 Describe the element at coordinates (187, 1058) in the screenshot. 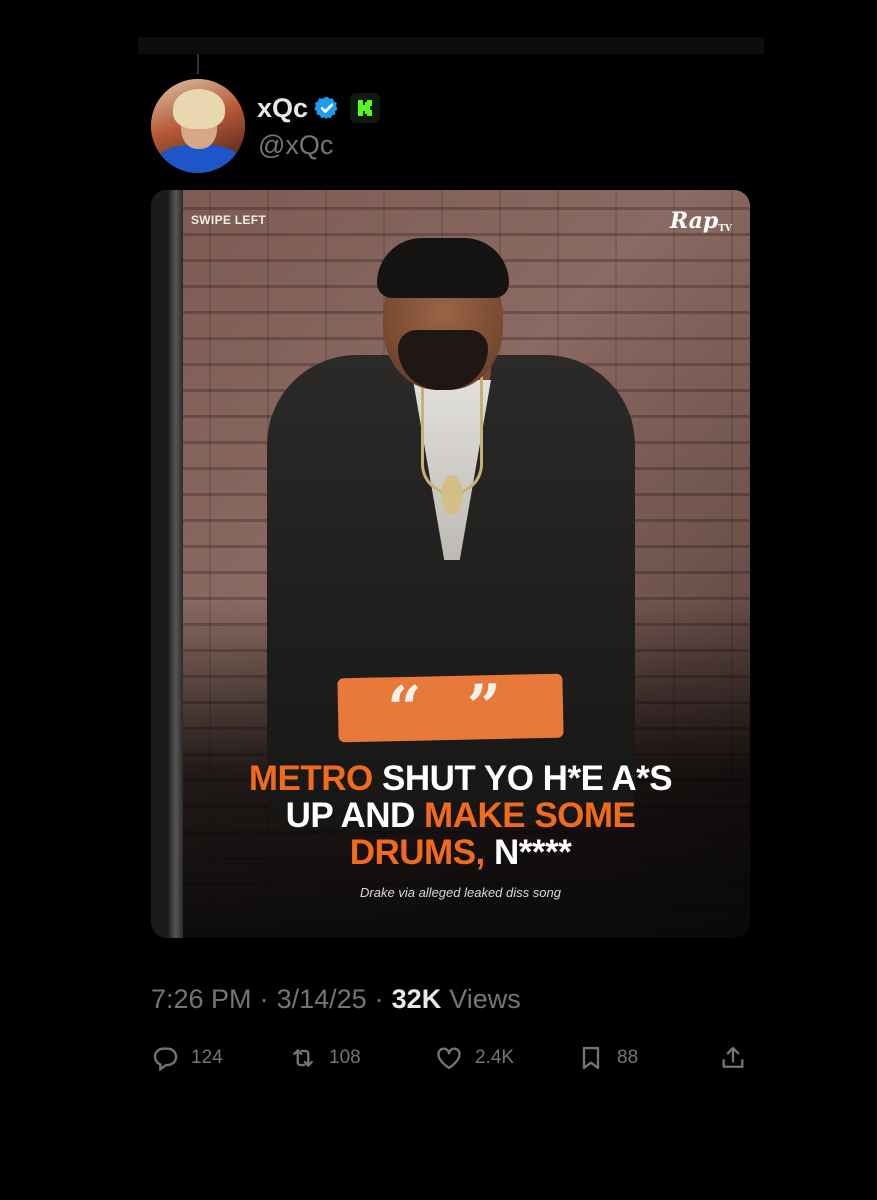

I see `reply-button: 124` at that location.